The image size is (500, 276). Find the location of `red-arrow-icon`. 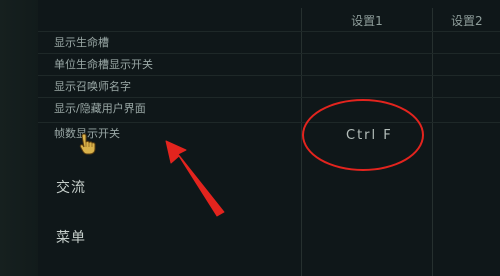

red-arrow-icon is located at coordinates (195, 178).